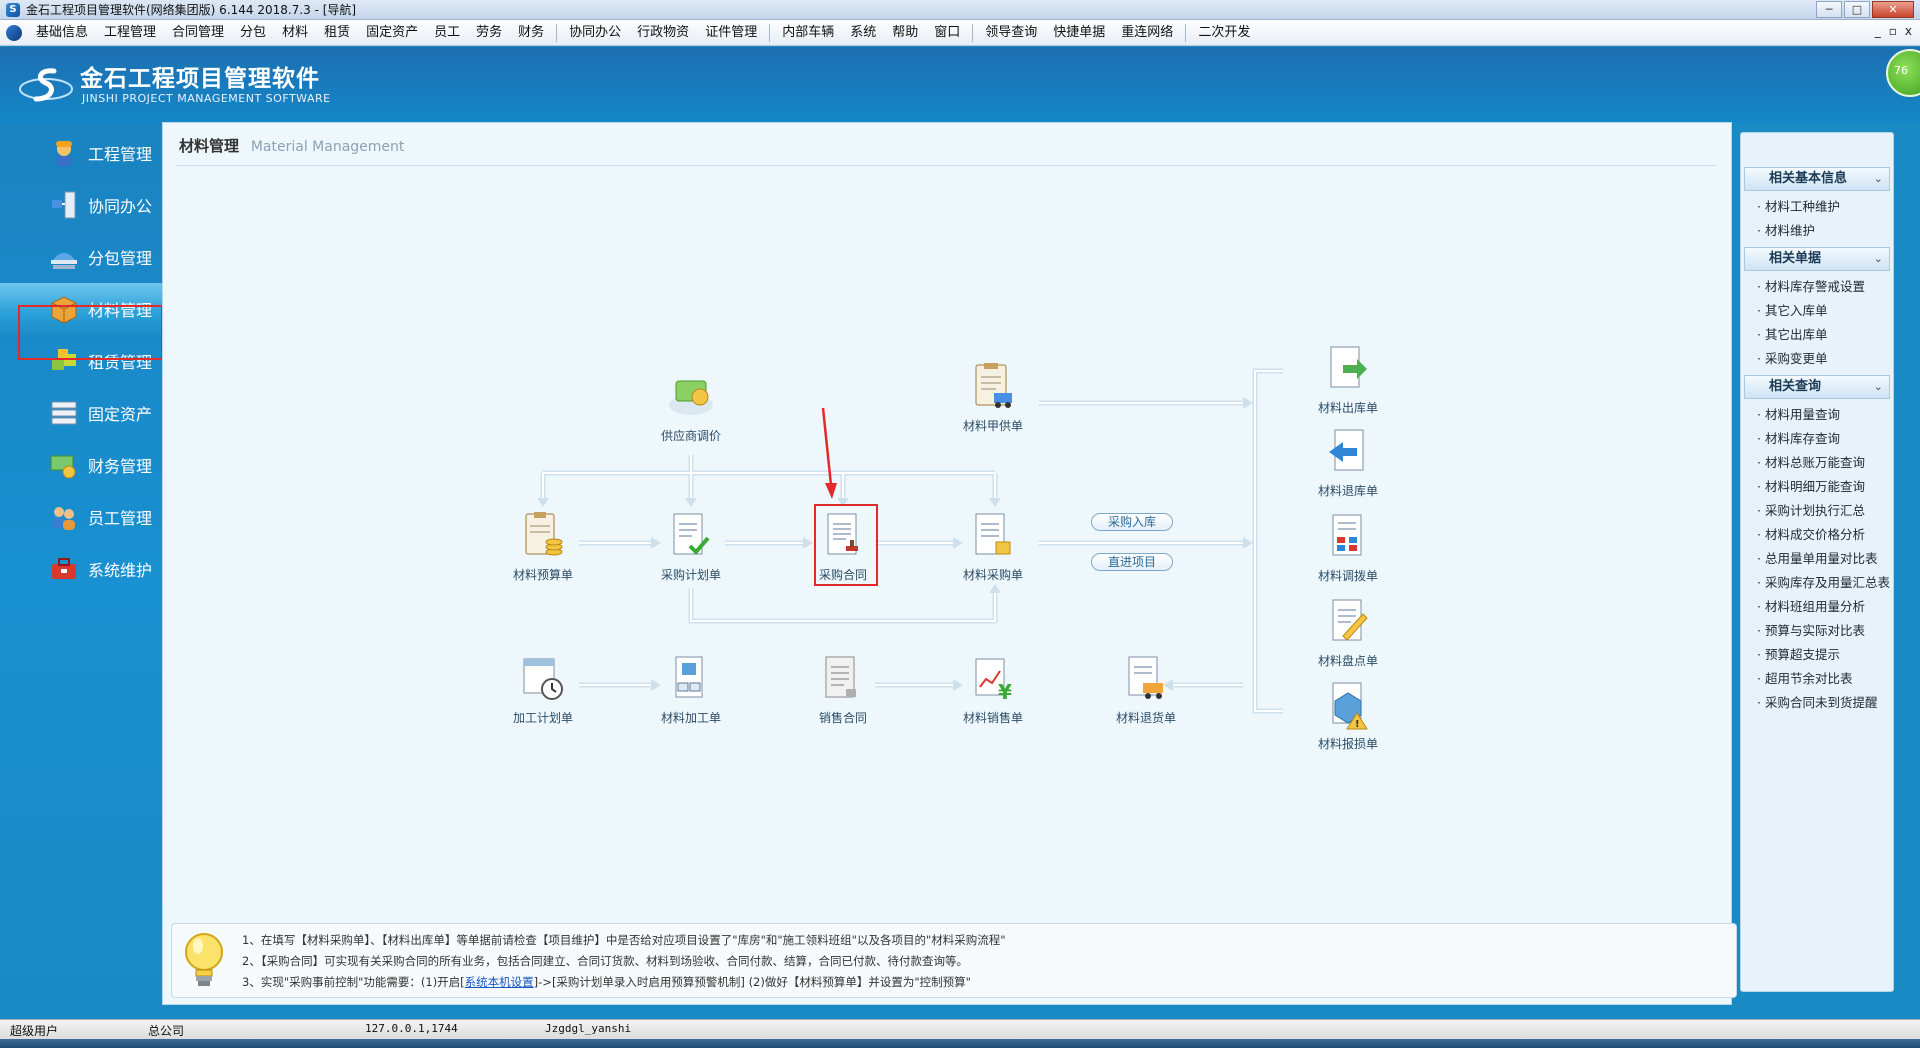 The height and width of the screenshot is (1048, 1920). Describe the element at coordinates (1817, 655) in the screenshot. I see `link-item: · 预算超支提示` at that location.